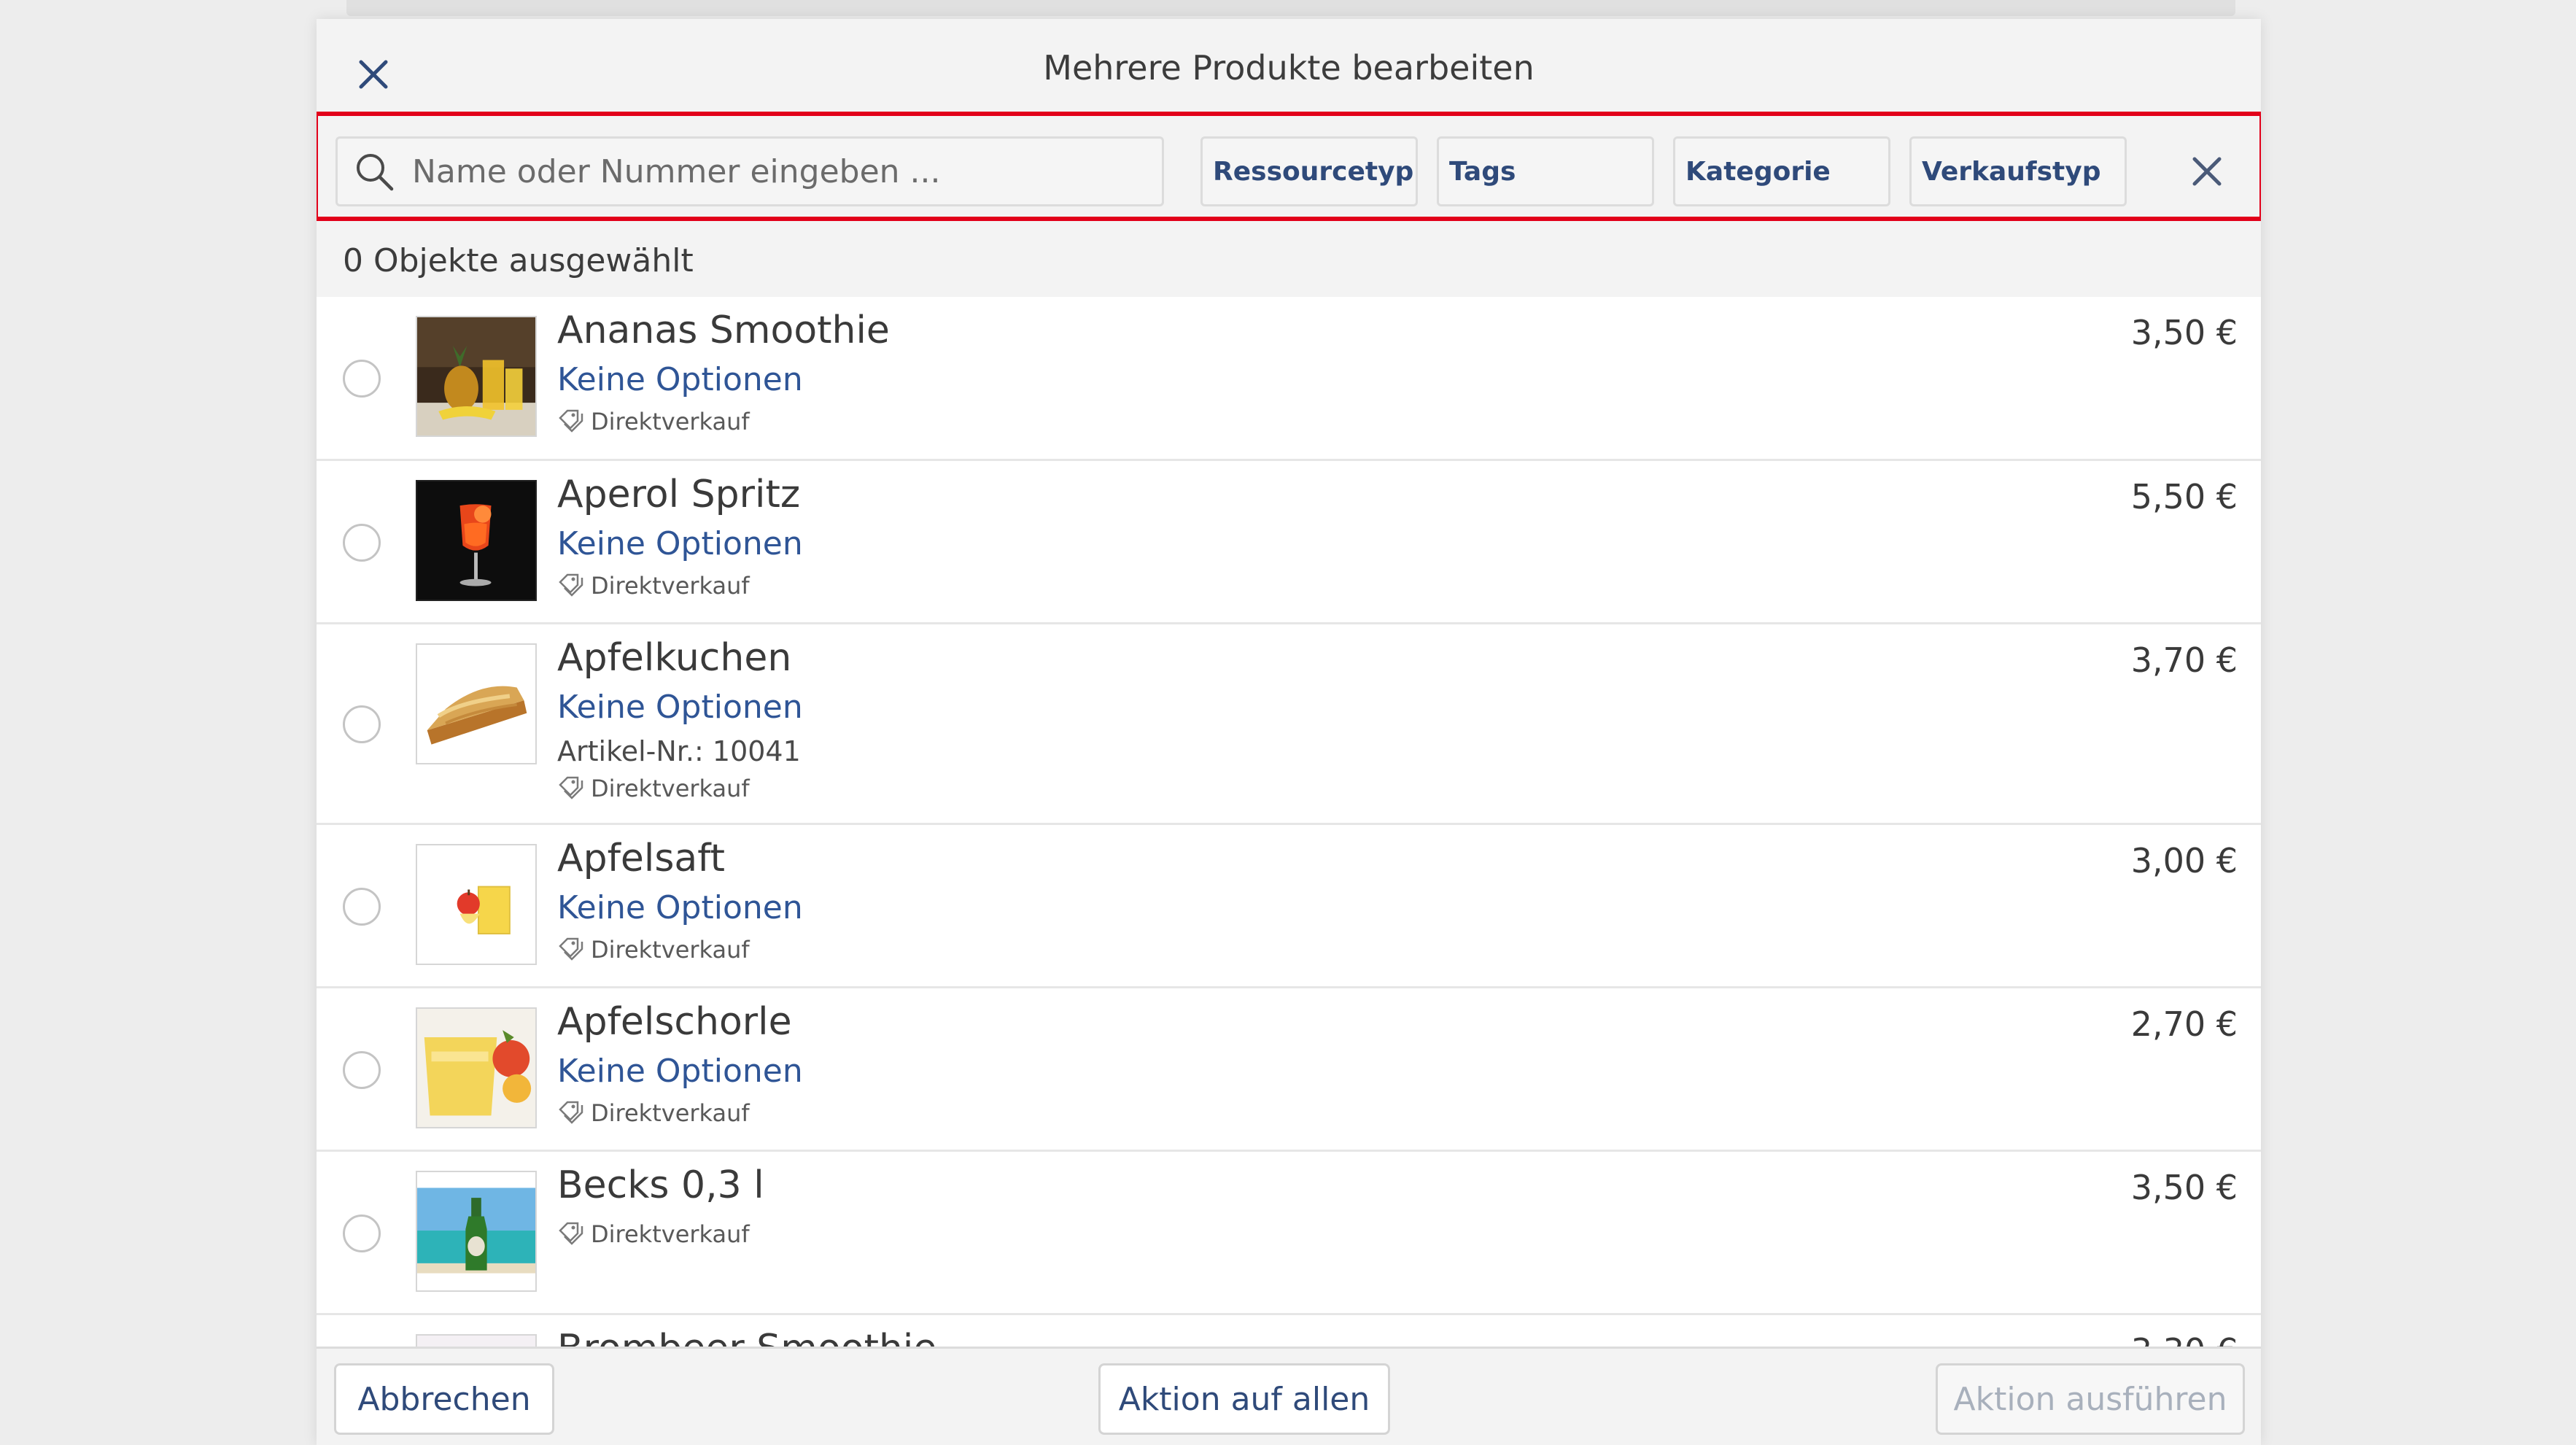 This screenshot has width=2576, height=1445. I want to click on cancel-button: Abbrechen, so click(444, 1399).